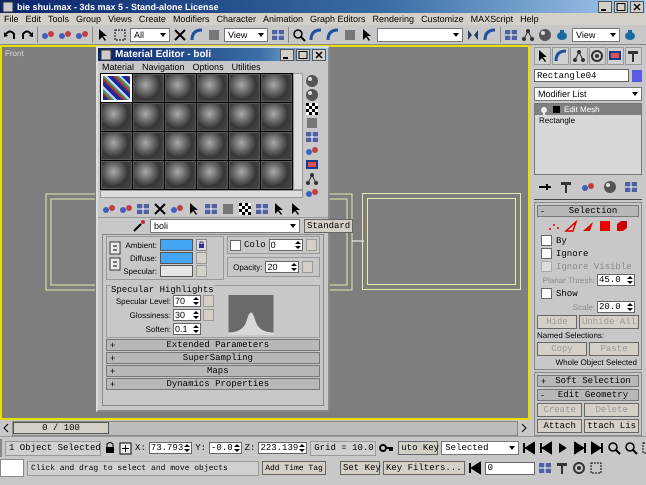 The image size is (646, 485). Describe the element at coordinates (614, 448) in the screenshot. I see `zoom-icon` at that location.